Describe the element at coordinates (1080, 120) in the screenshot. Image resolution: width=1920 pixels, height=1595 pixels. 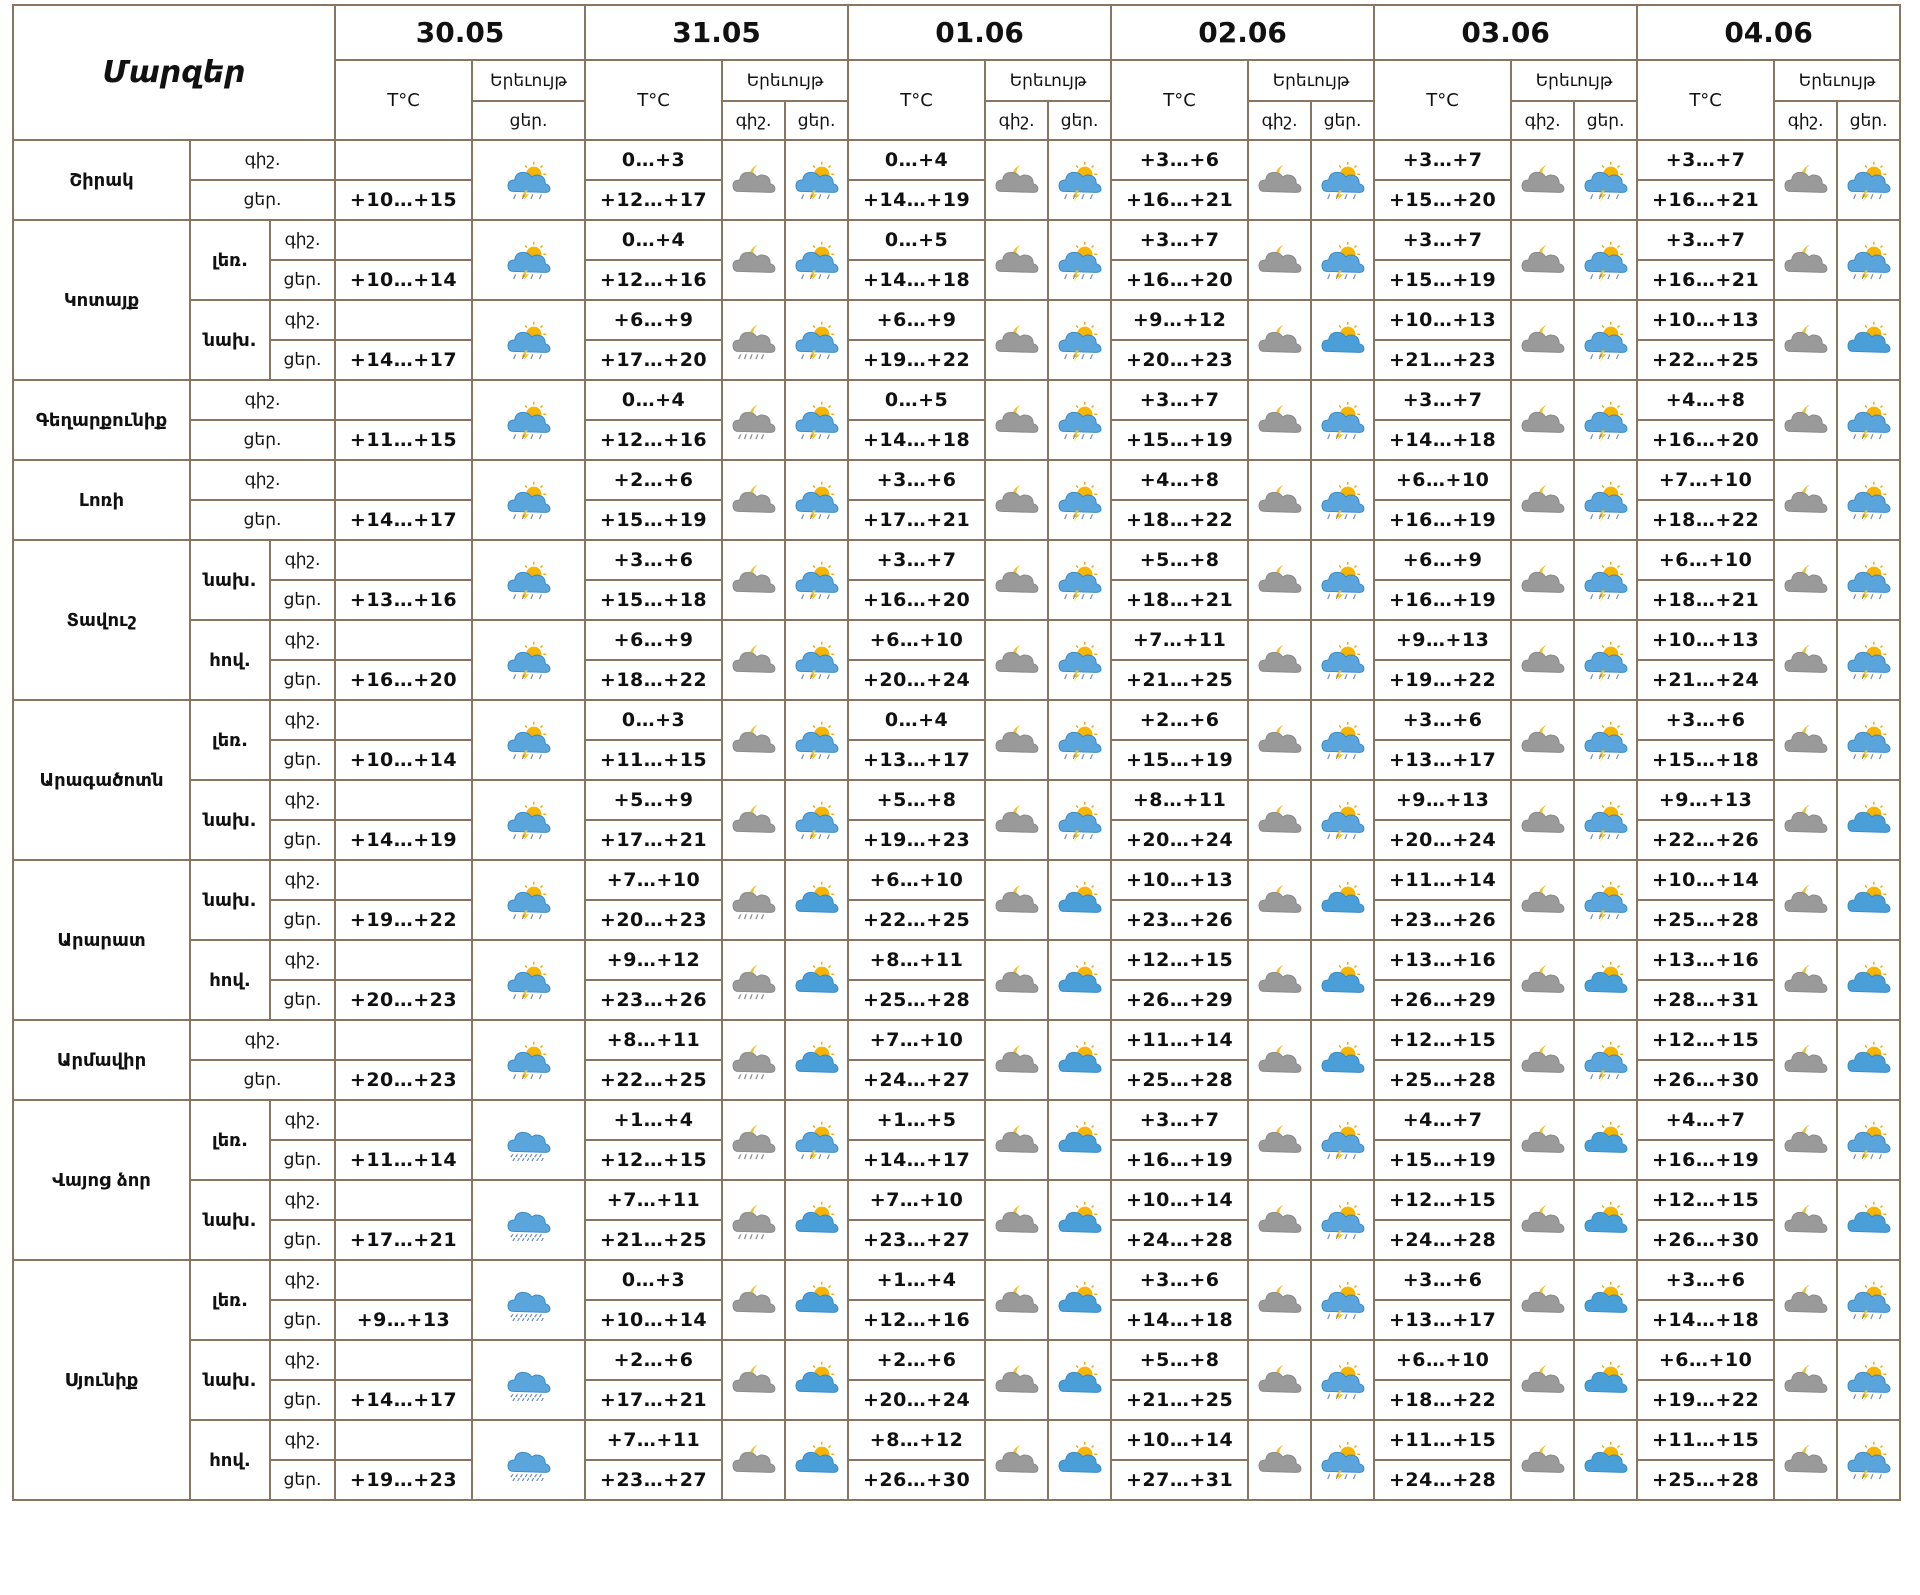
I see `day-header: ցեր.` at that location.